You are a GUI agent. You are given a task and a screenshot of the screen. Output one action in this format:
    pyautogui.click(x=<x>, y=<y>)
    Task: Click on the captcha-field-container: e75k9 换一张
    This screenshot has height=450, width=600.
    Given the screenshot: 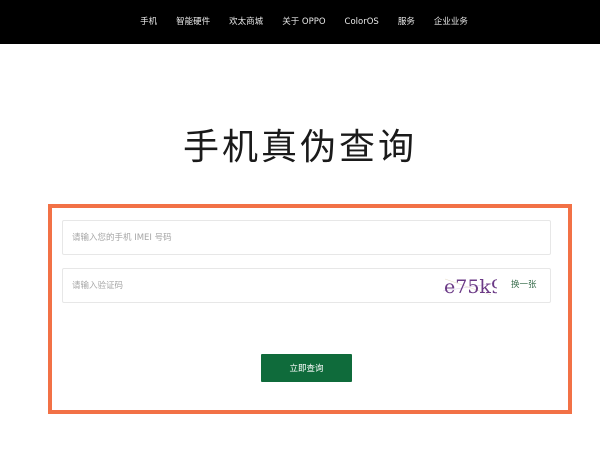 What is the action you would take?
    pyautogui.click(x=306, y=285)
    